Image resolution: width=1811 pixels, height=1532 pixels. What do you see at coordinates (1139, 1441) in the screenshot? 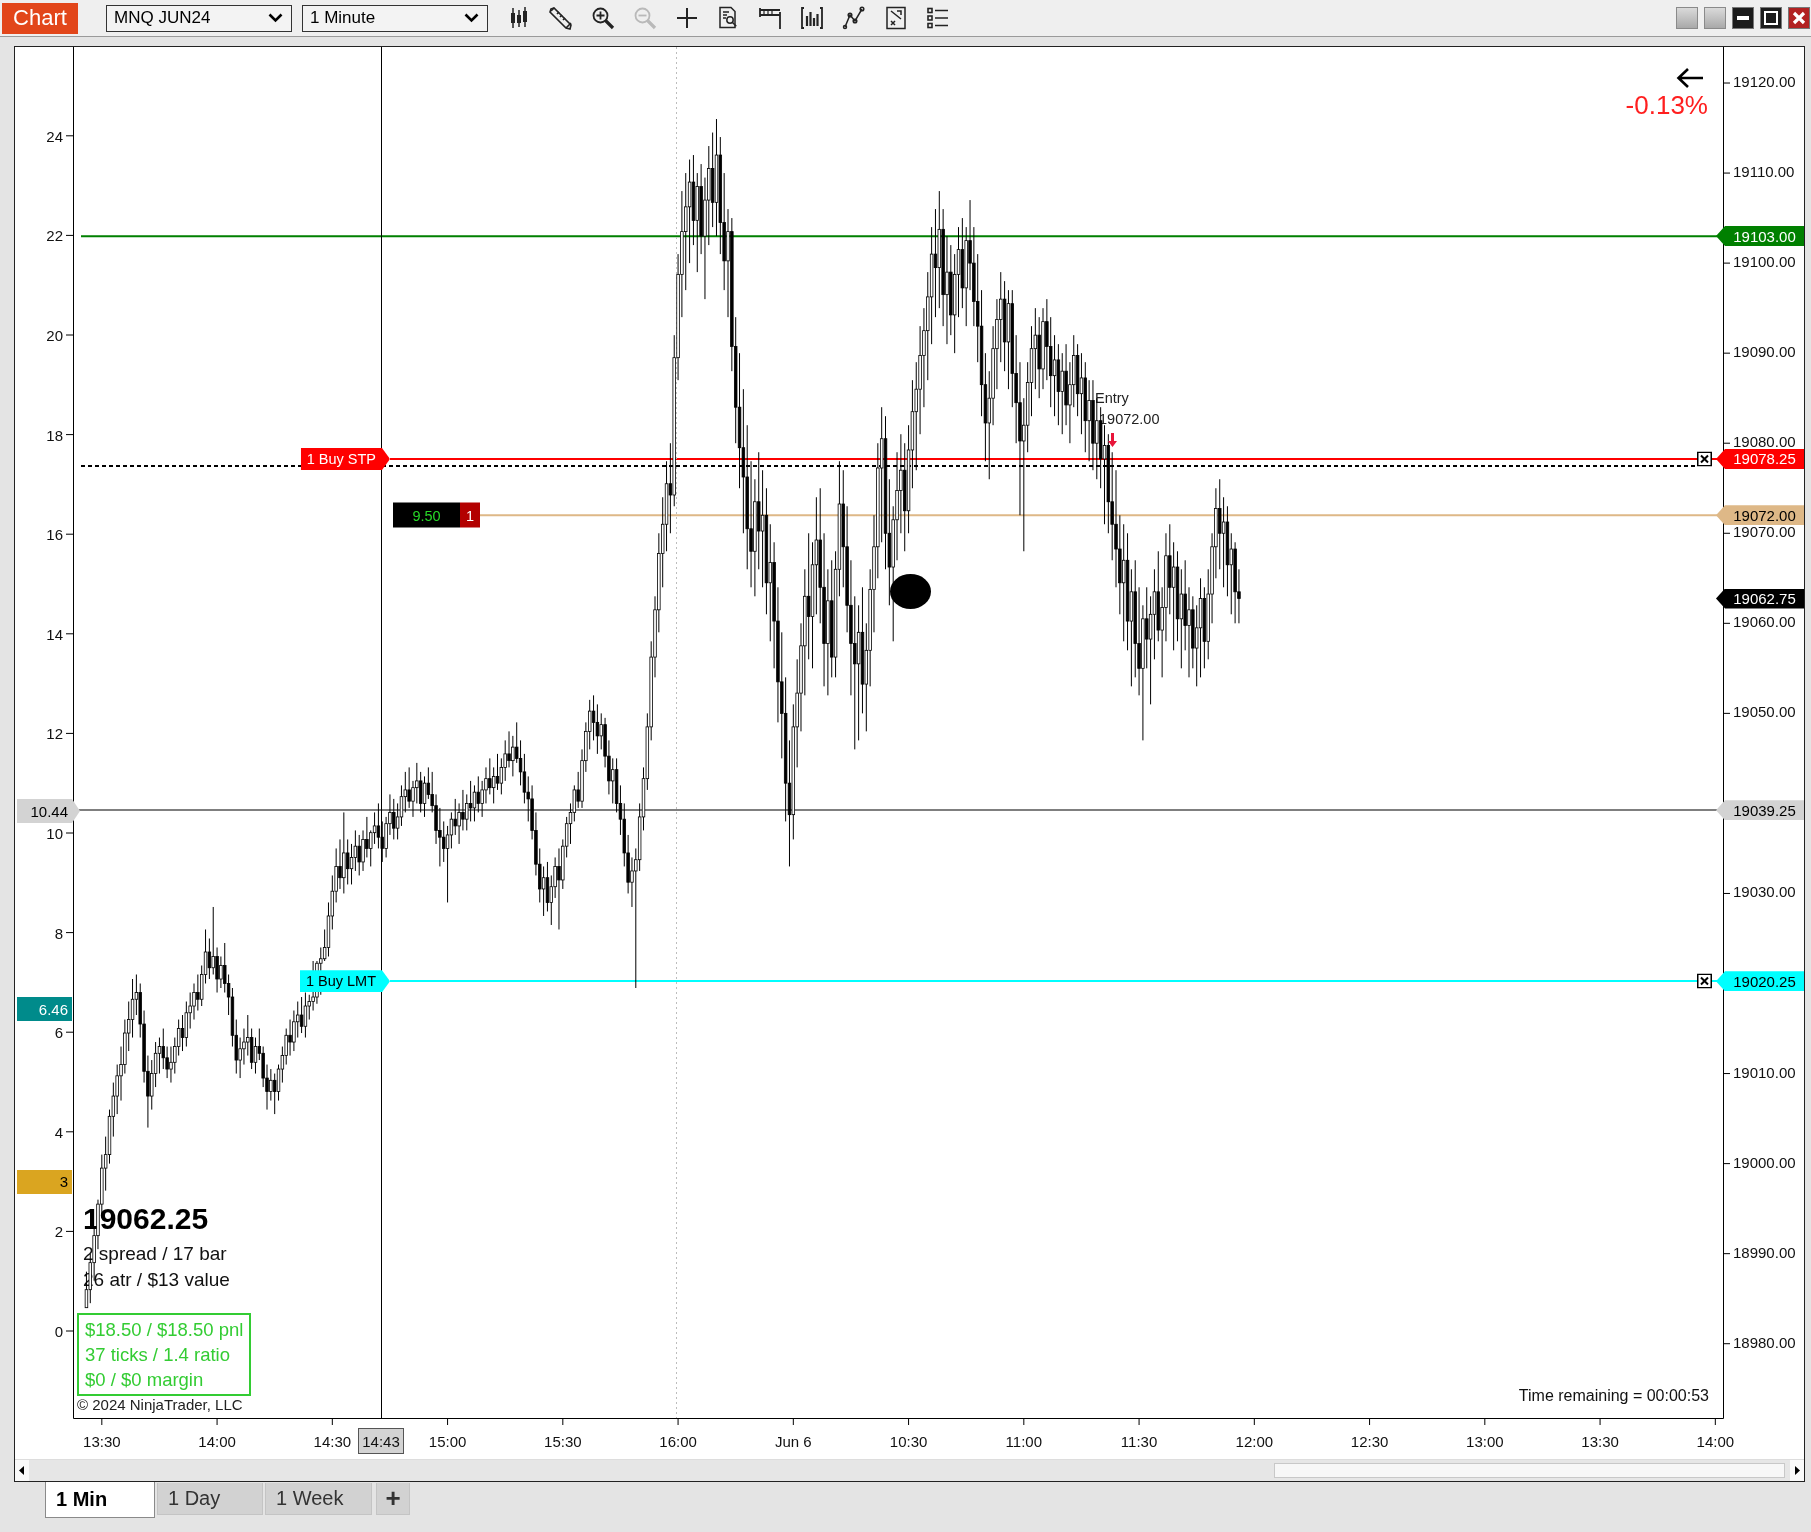
I see `time-axis-label: 11:30` at bounding box center [1139, 1441].